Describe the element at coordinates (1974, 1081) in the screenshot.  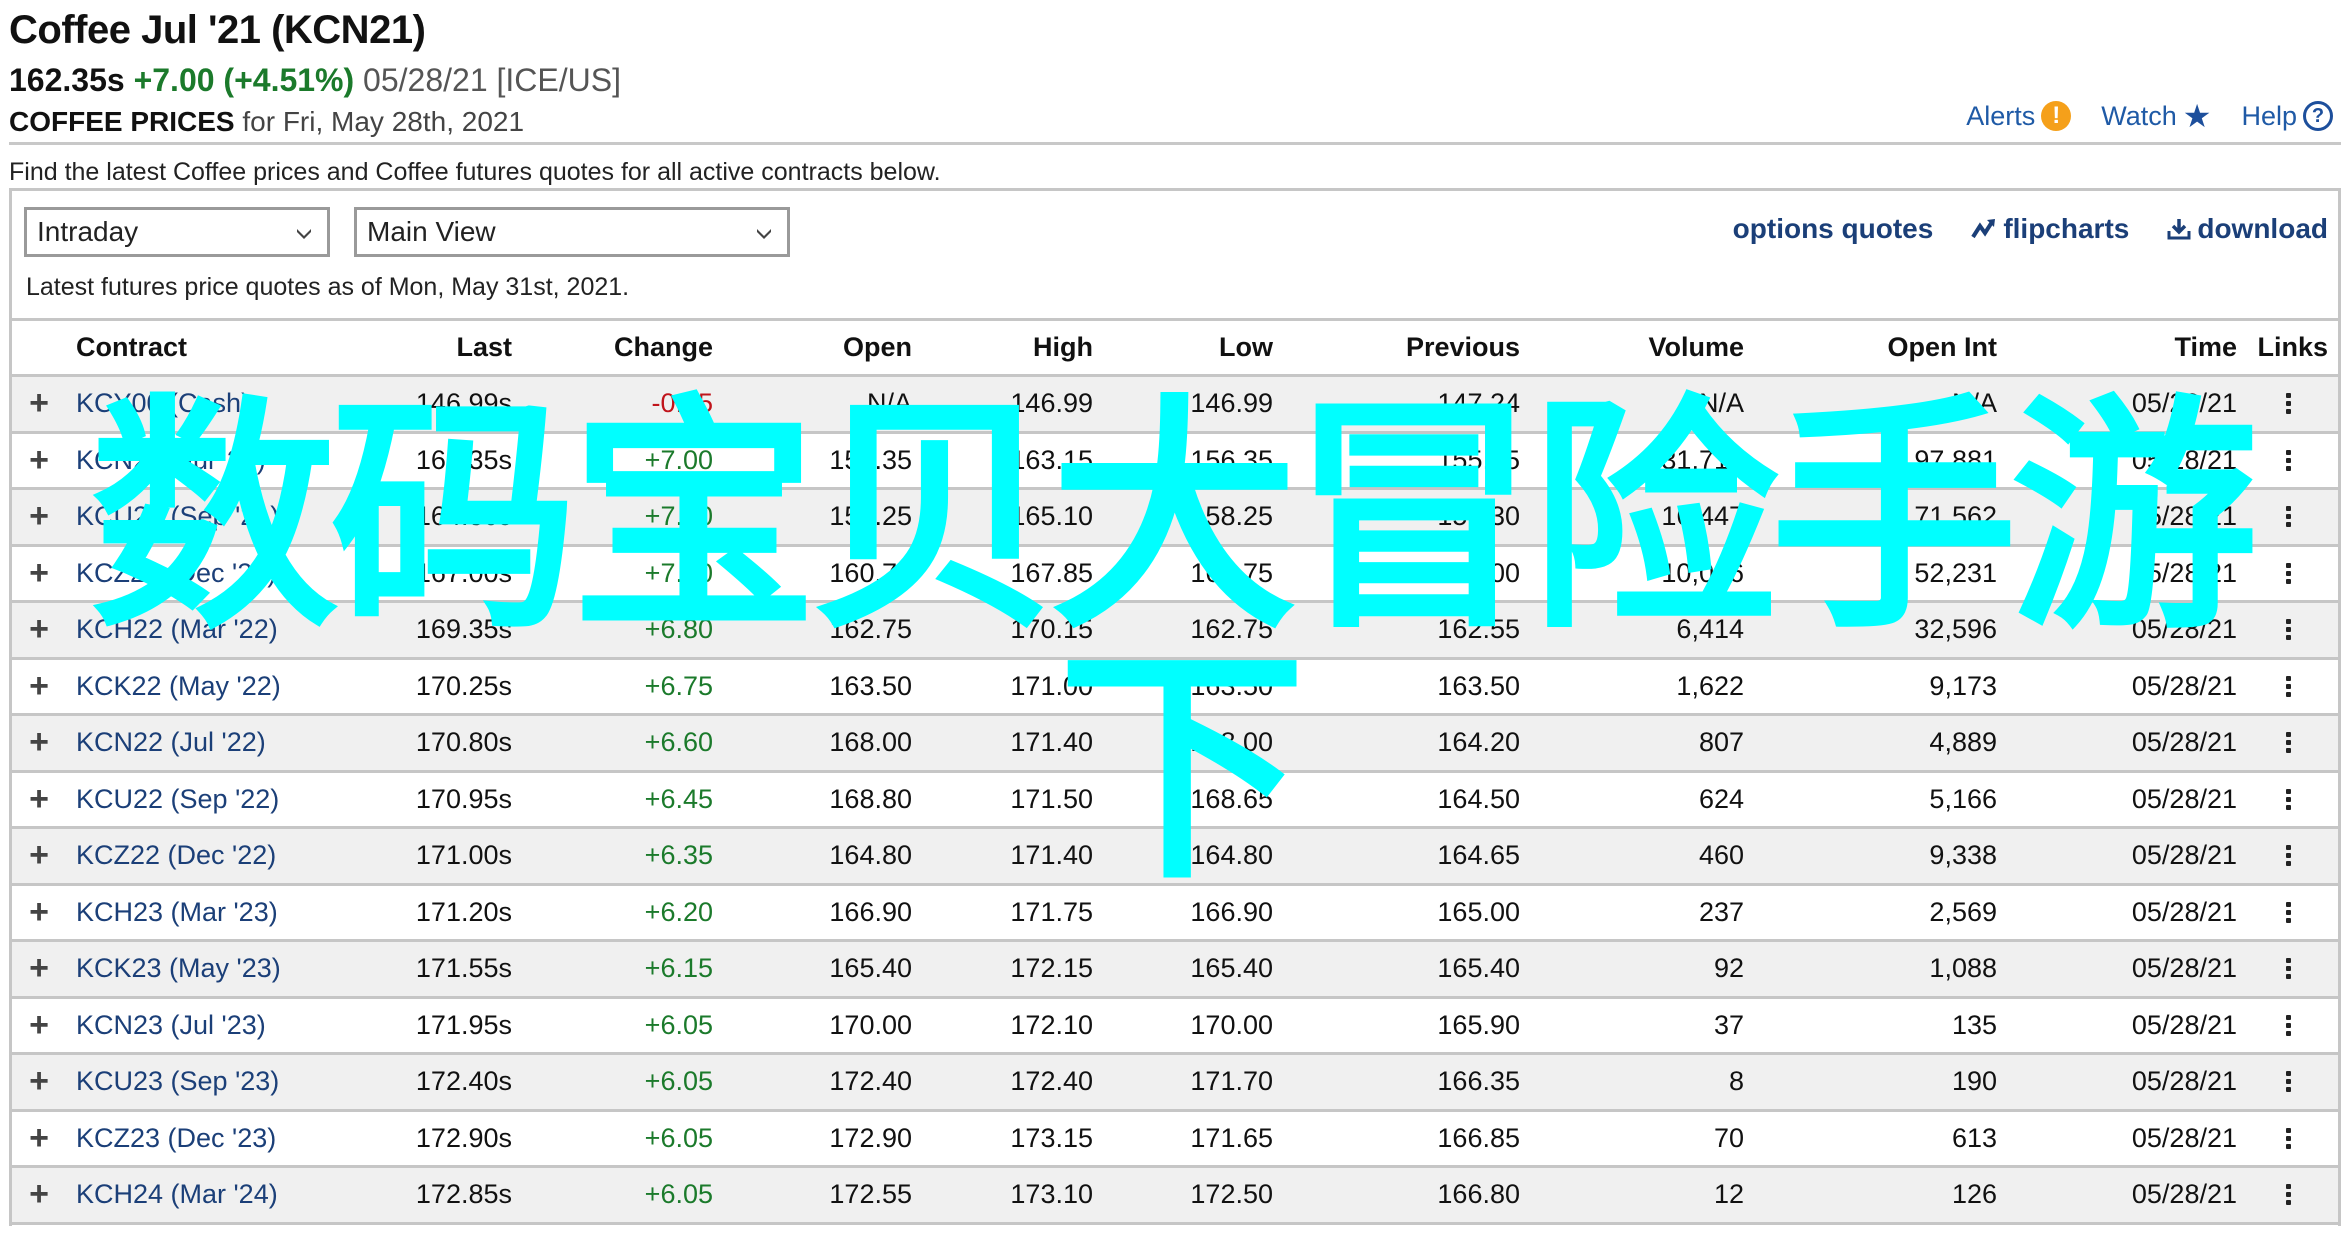
I see `open-int-cell: 190` at that location.